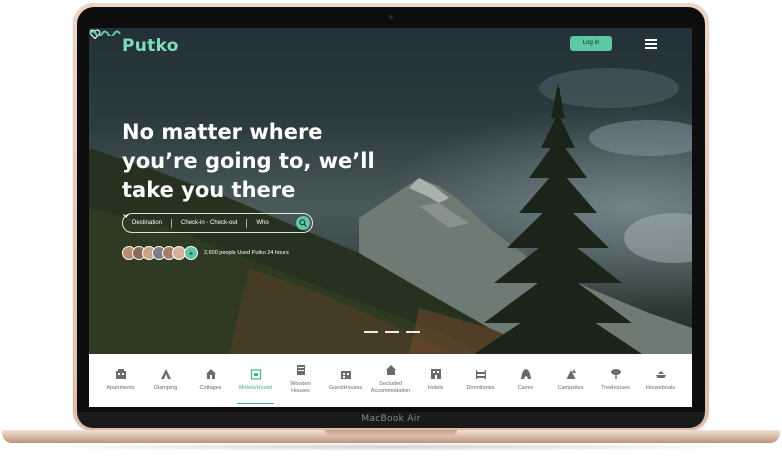  I want to click on guests-field: Who, so click(200, 220).